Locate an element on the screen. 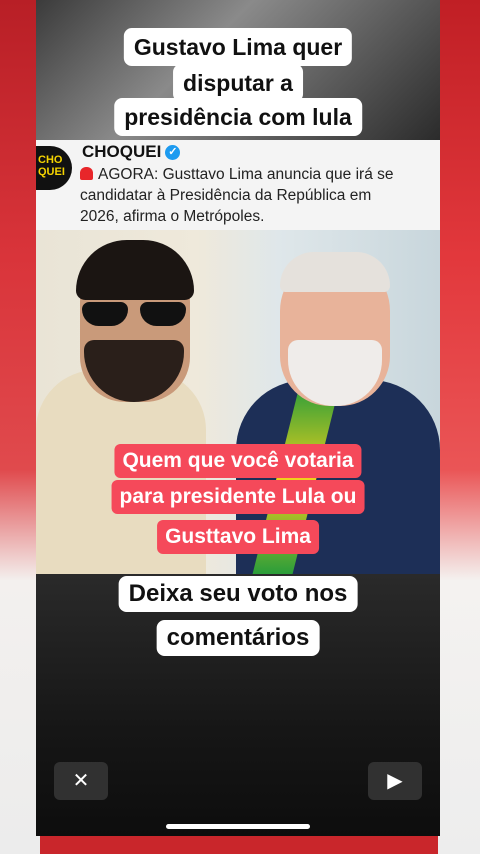 This screenshot has height=854, width=480. question-line-3: Gusttavo Lima is located at coordinates (238, 537).